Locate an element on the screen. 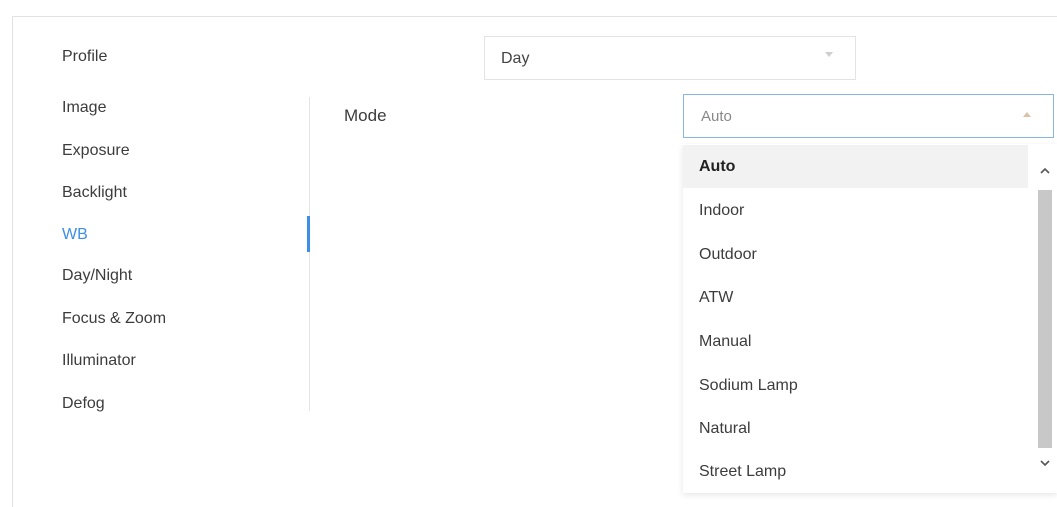  mode-select: Auto is located at coordinates (868, 116).